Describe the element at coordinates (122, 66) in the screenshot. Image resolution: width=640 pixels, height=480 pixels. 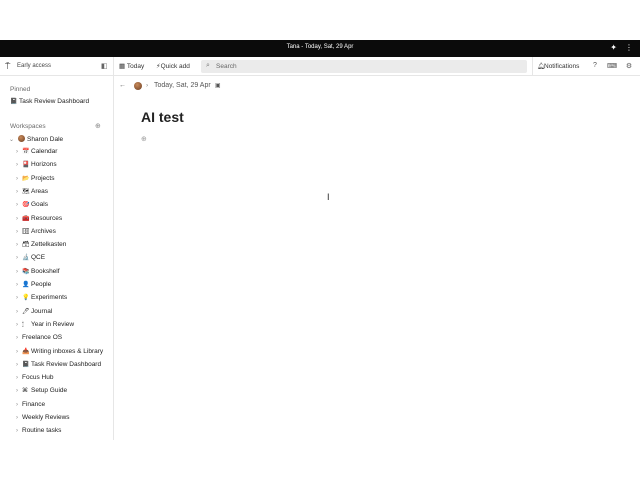
I see `calendar-icon: ▦` at that location.